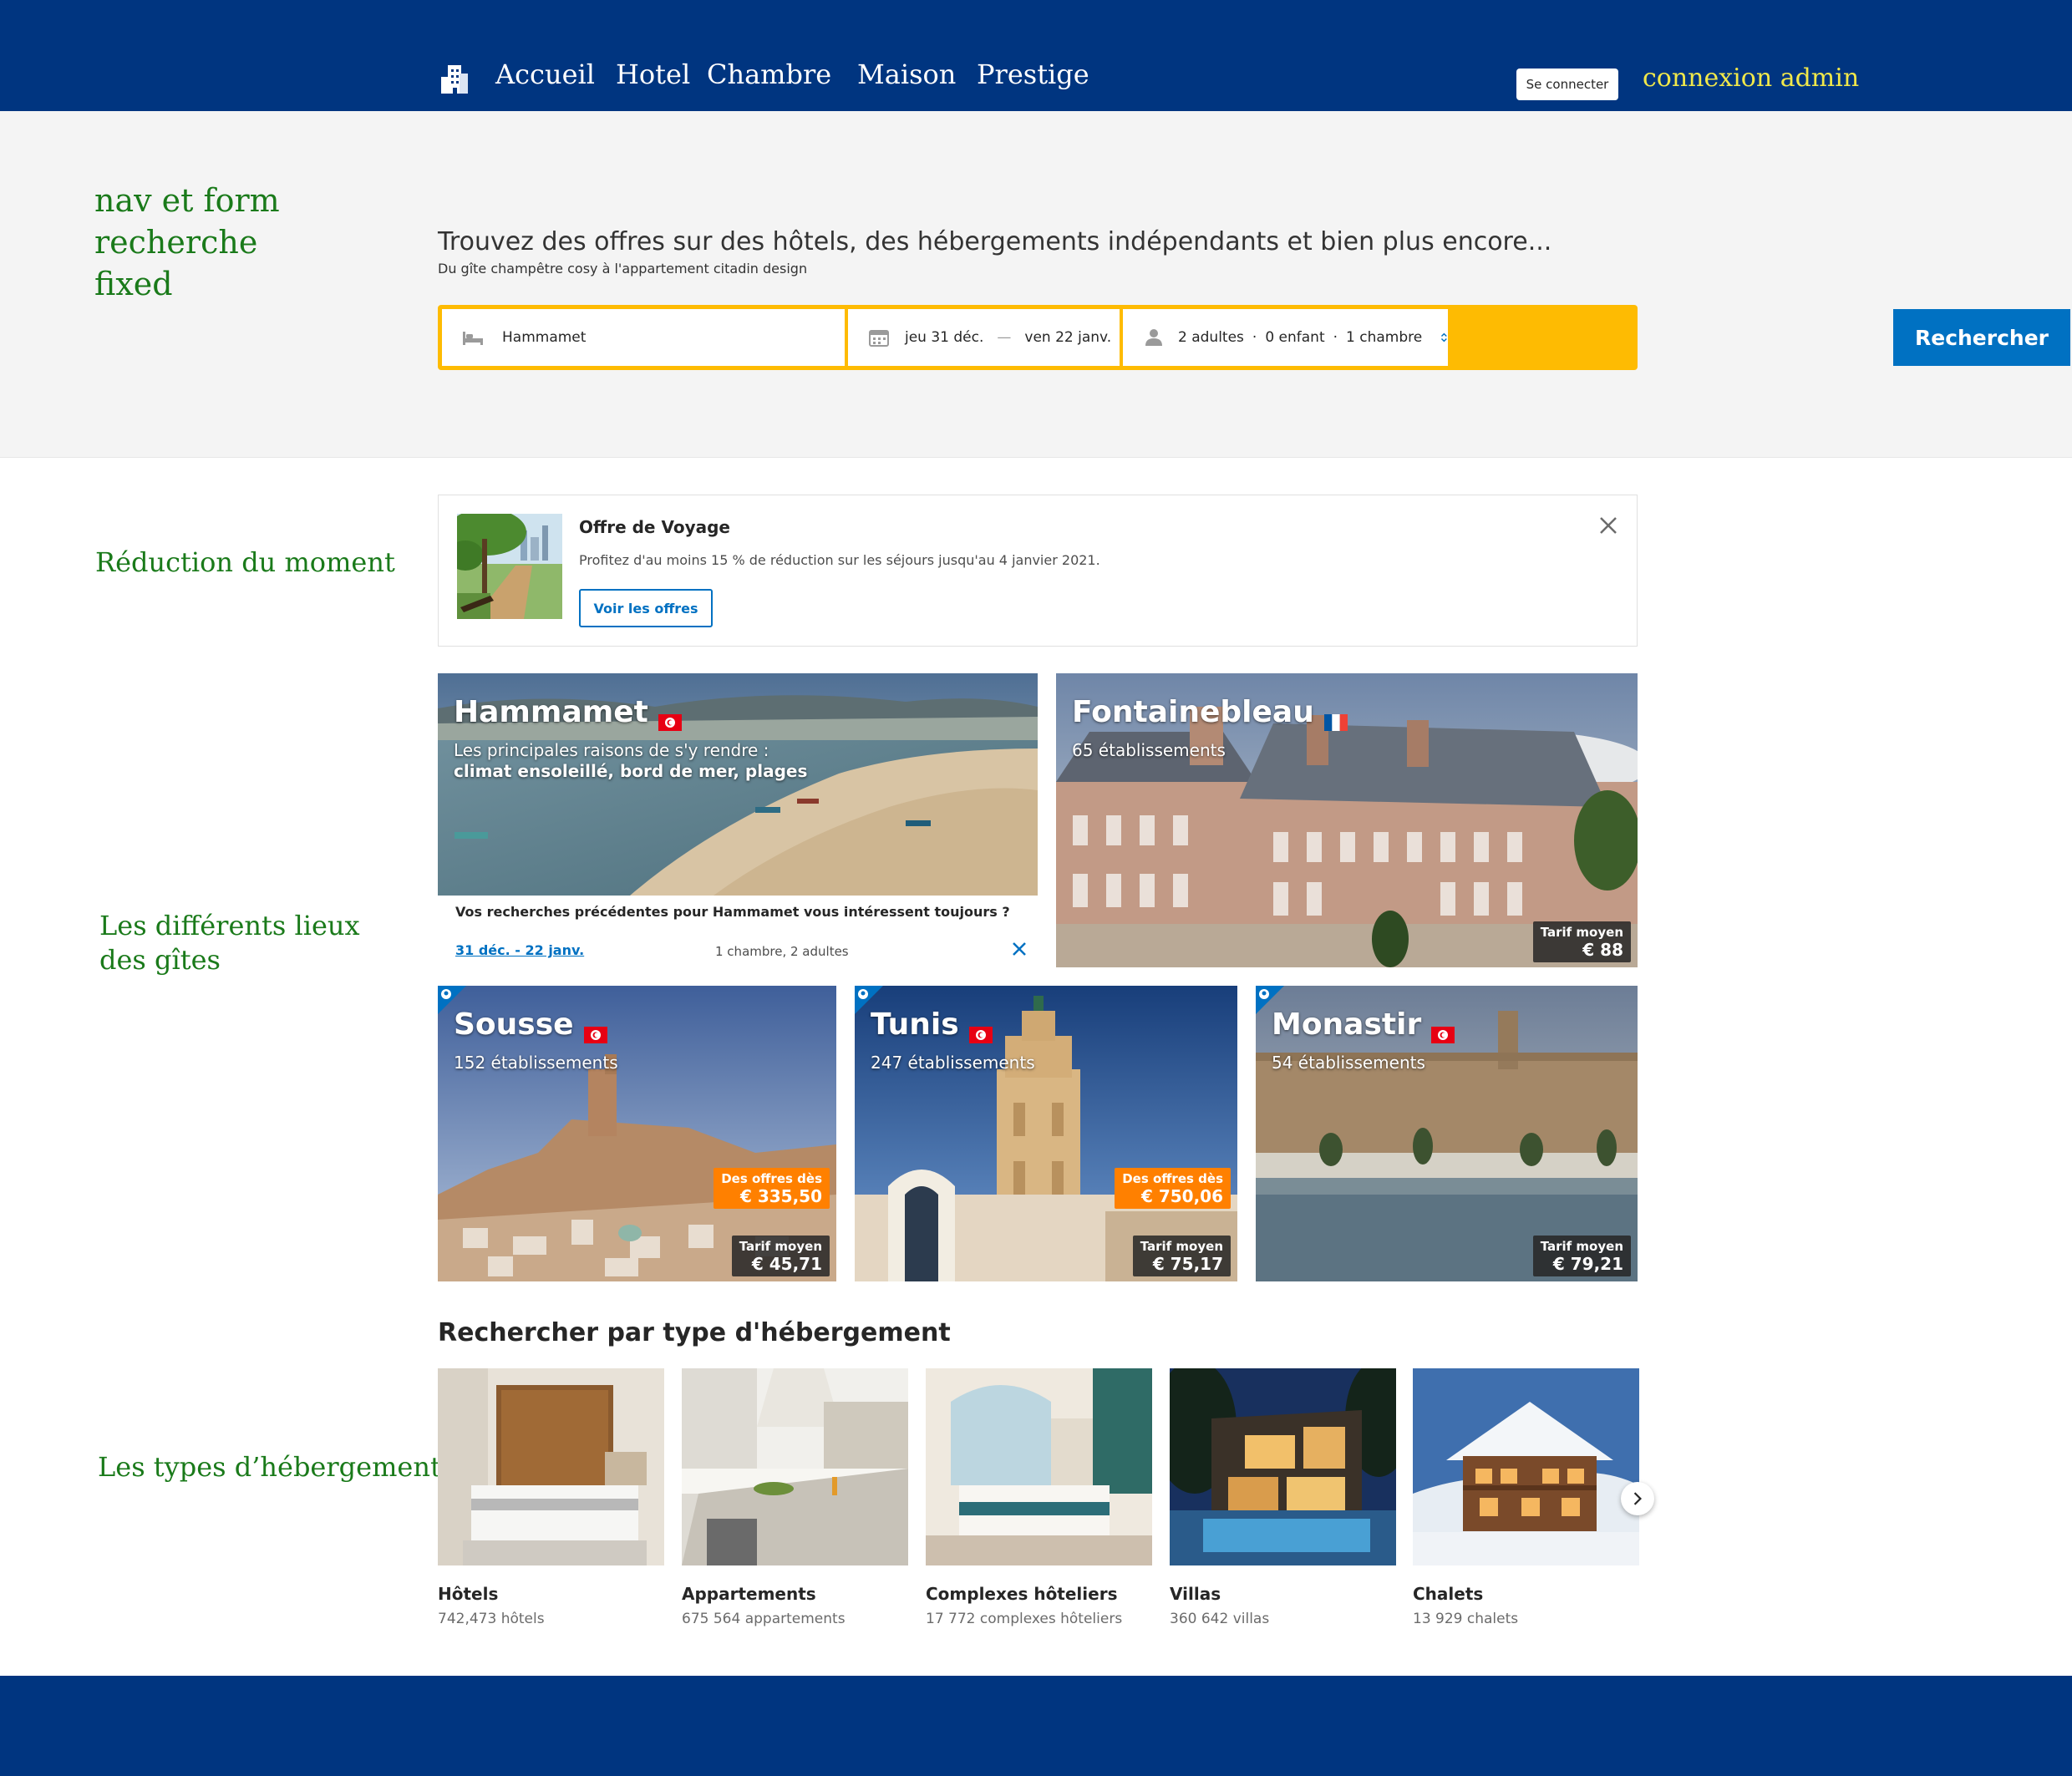 This screenshot has width=2072, height=1776. I want to click on reasons-line2: climat ensoleillé, bord de mer, plages, so click(631, 771).